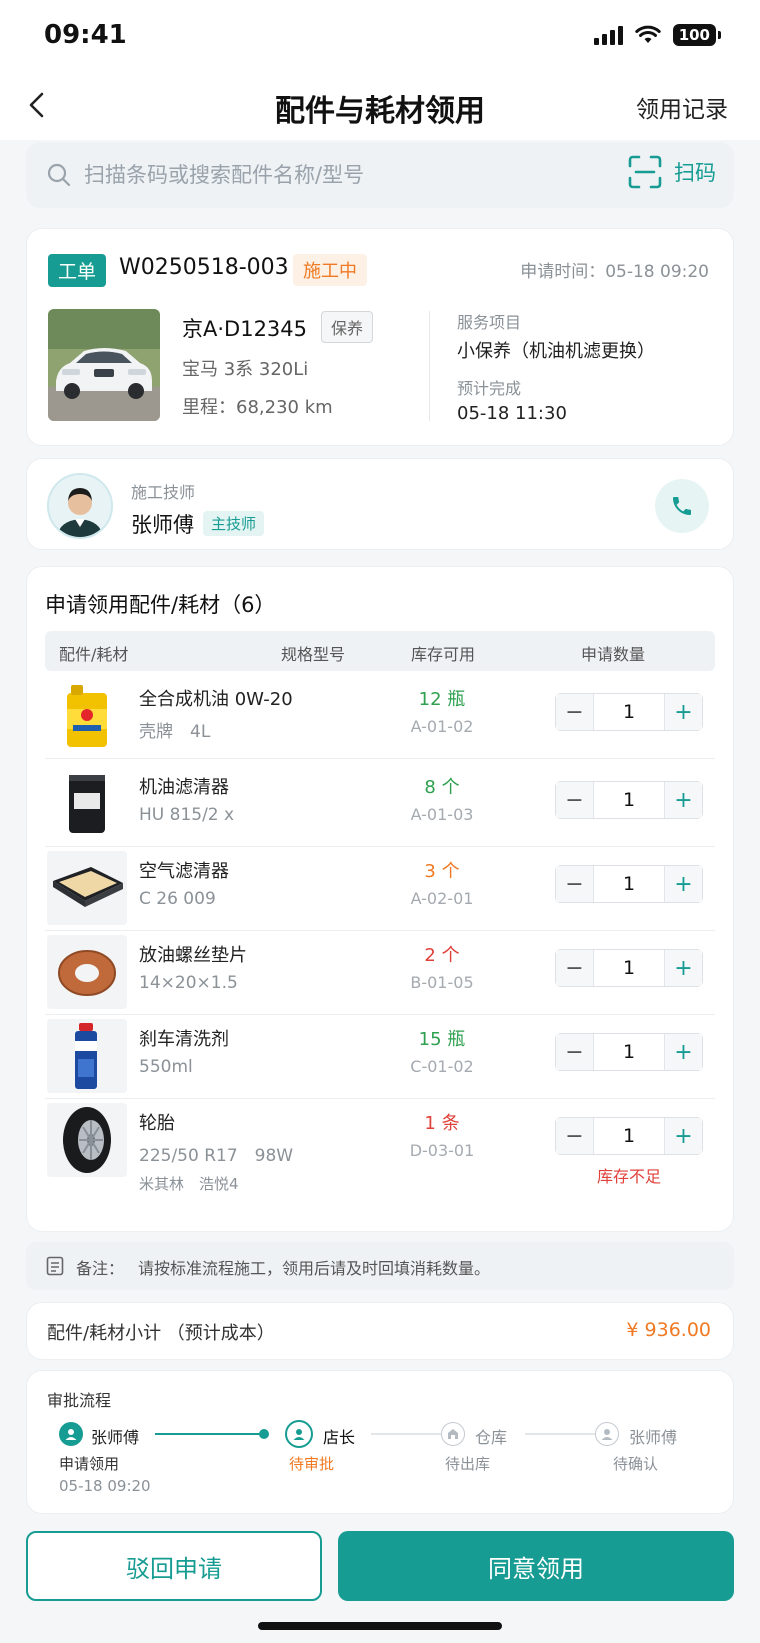 The height and width of the screenshot is (1643, 760). Describe the element at coordinates (188, 983) in the screenshot. I see `part-spec: 14×20×1.5` at that location.